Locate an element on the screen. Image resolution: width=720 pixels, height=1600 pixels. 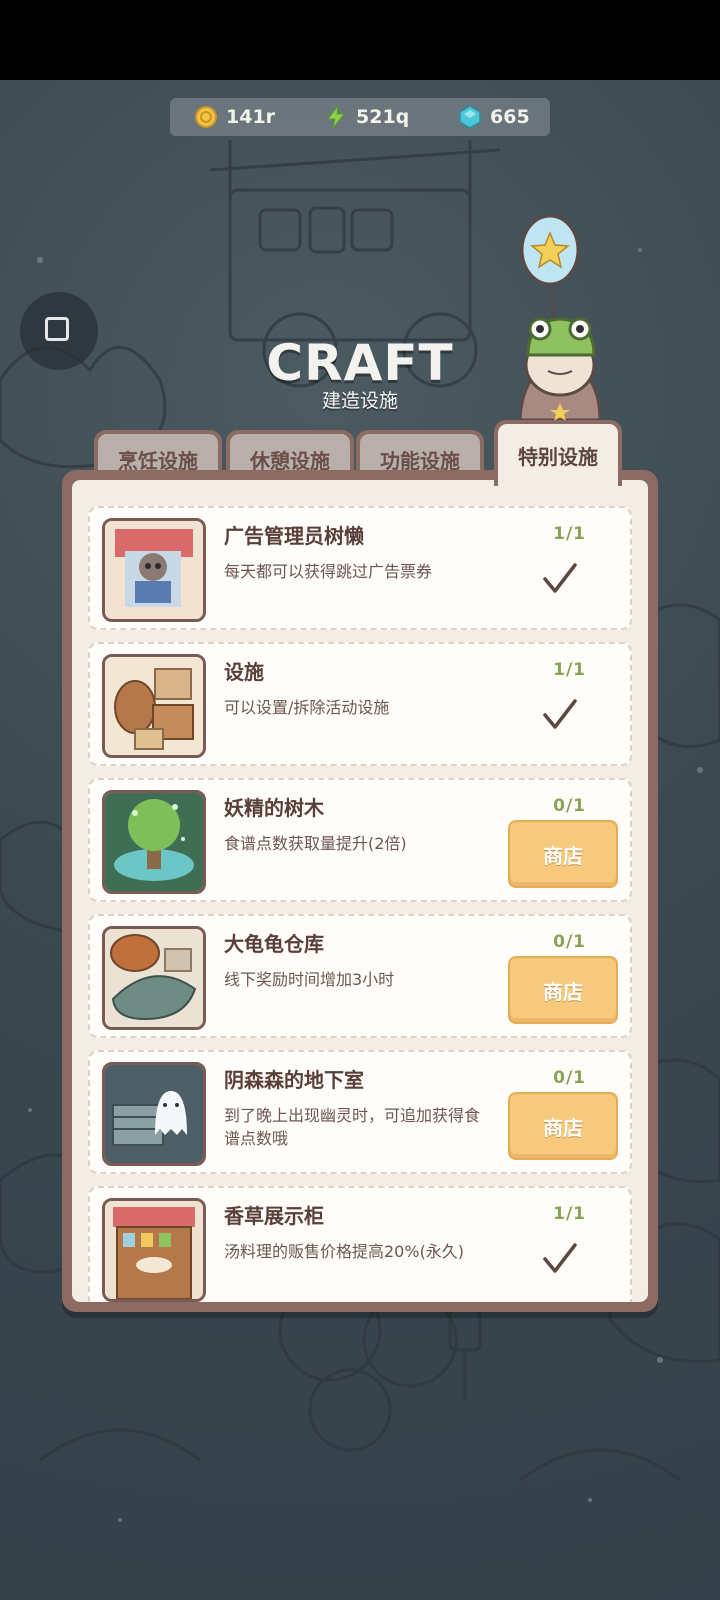
item-name: 大龟龟仓库 is located at coordinates (274, 944).